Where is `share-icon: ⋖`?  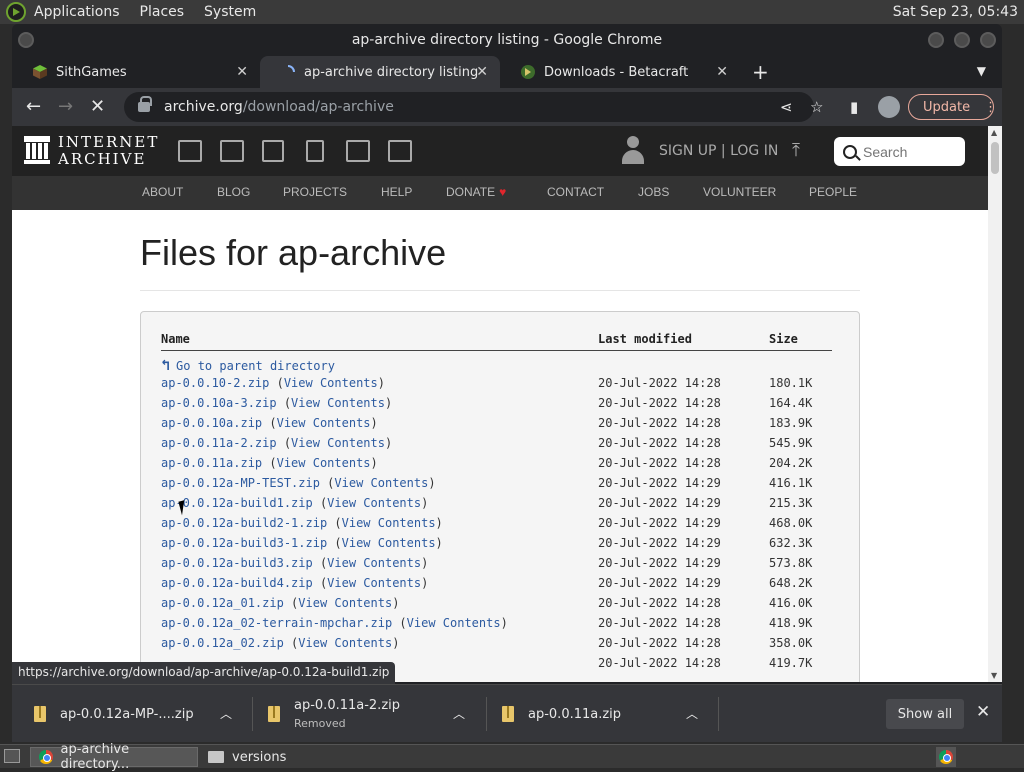 share-icon: ⋖ is located at coordinates (786, 107).